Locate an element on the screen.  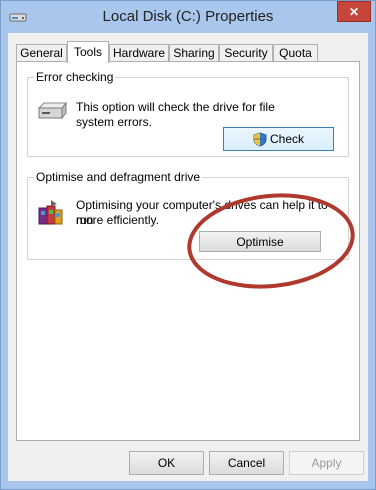
cancel-button: Cancel is located at coordinates (246, 463).